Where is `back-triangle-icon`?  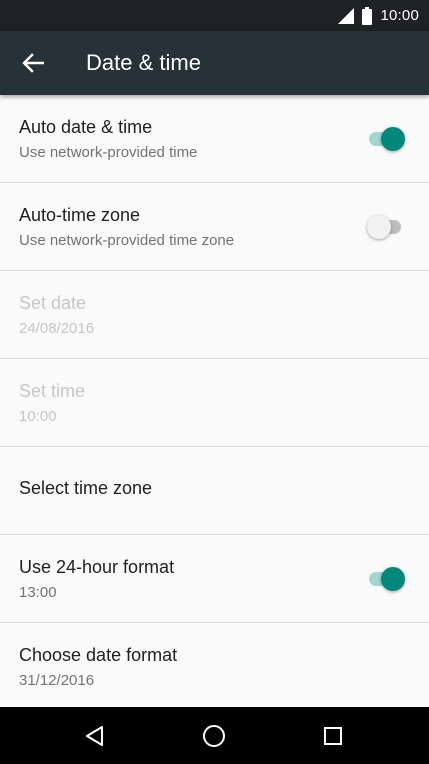 back-triangle-icon is located at coordinates (94, 736).